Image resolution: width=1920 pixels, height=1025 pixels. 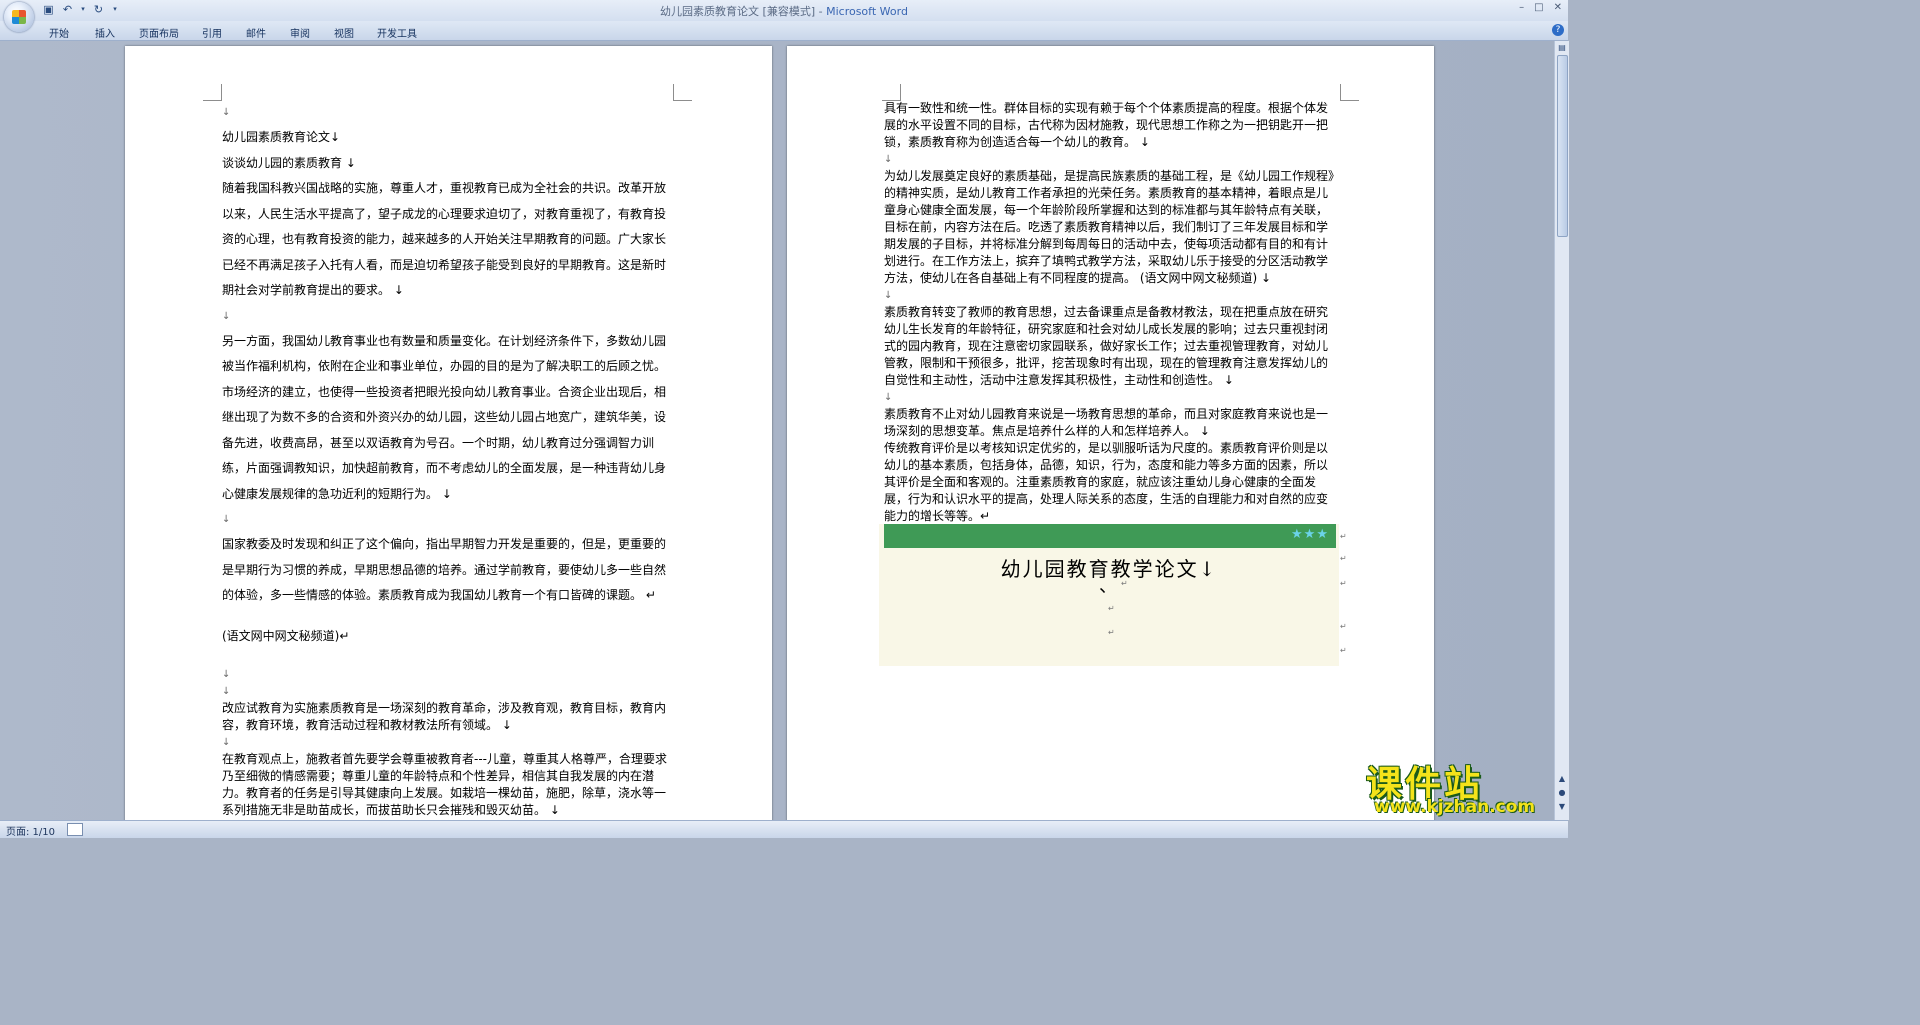 What do you see at coordinates (1562, 807) in the screenshot?
I see `next-page-icon: ▼` at bounding box center [1562, 807].